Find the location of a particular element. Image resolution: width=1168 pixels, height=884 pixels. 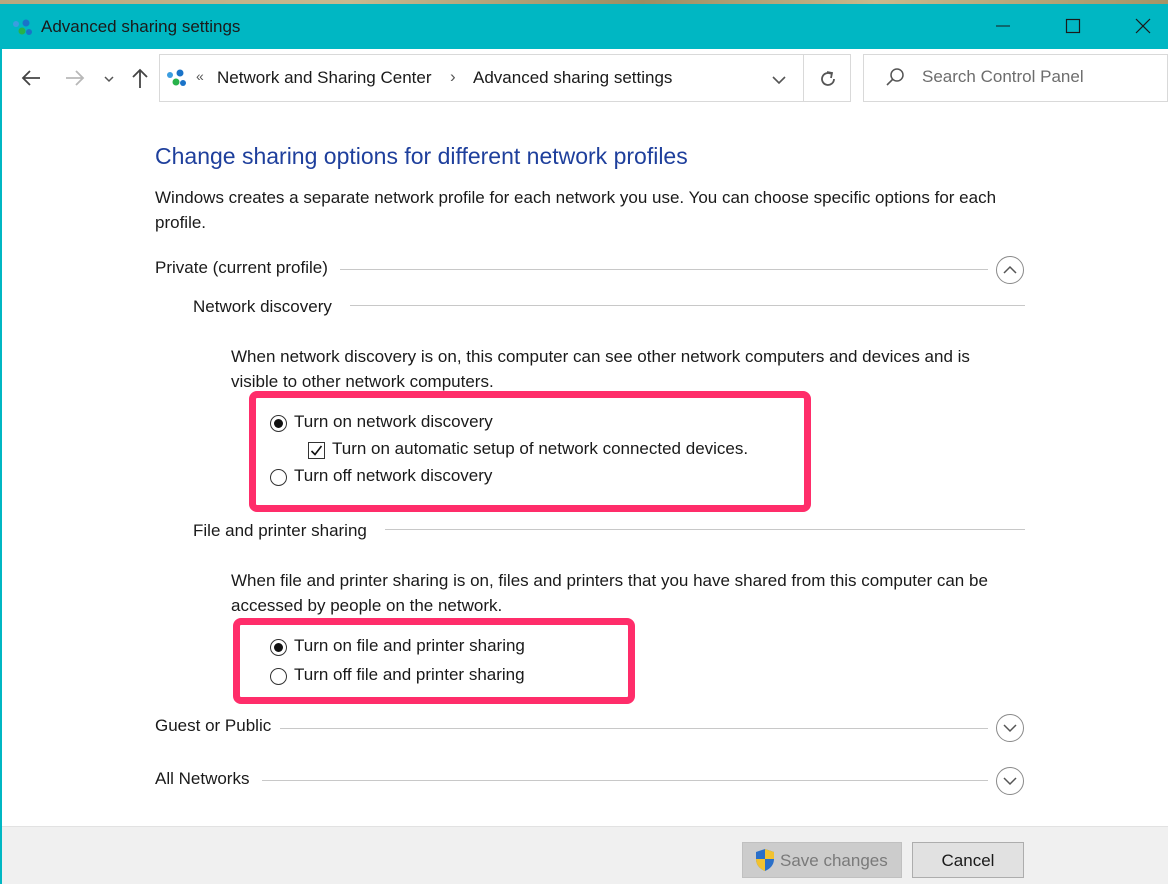

save-changes-button: Save changes is located at coordinates (822, 860).